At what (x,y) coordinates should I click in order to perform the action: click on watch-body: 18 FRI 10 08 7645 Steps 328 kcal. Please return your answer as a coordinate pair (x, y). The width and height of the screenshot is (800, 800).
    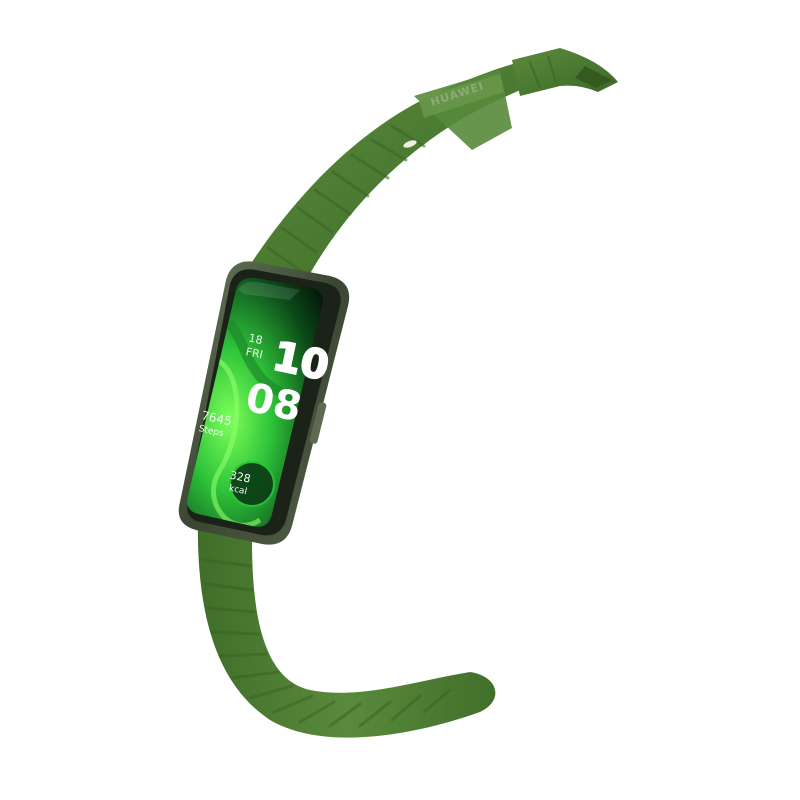
    Looking at the image, I should click on (264, 403).